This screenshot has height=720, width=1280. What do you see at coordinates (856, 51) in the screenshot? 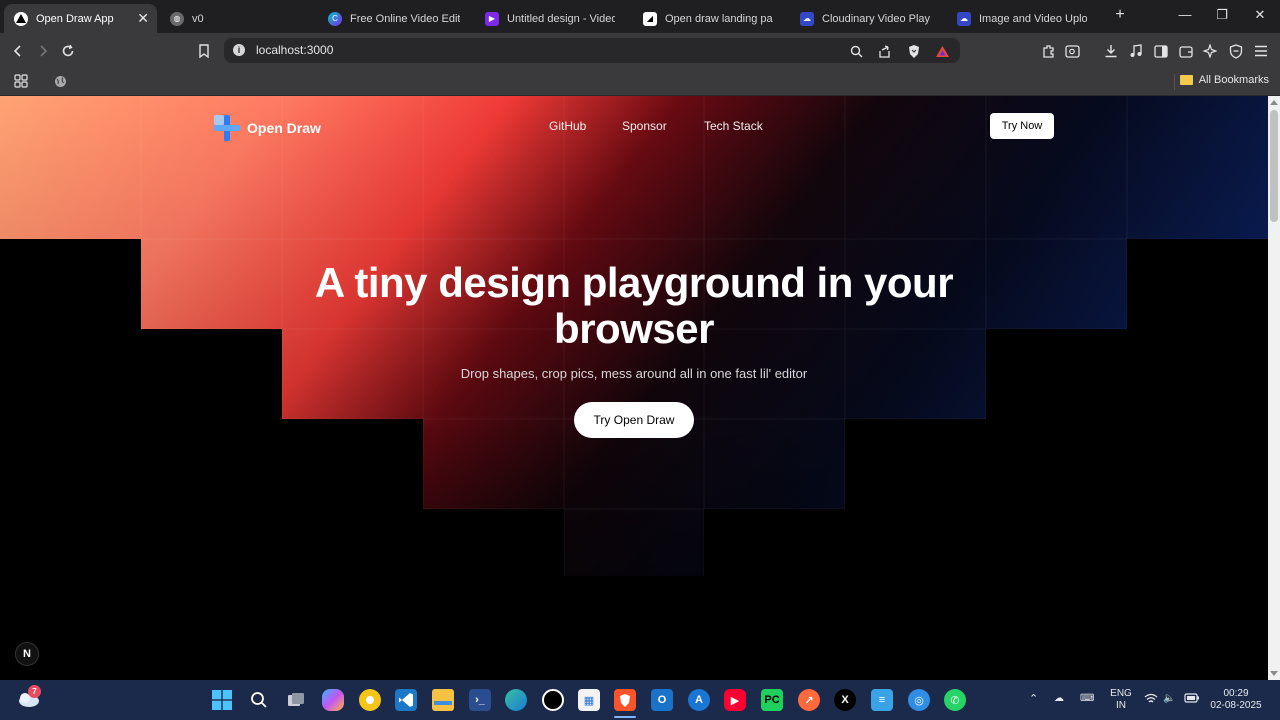
I see `zoom-icon` at bounding box center [856, 51].